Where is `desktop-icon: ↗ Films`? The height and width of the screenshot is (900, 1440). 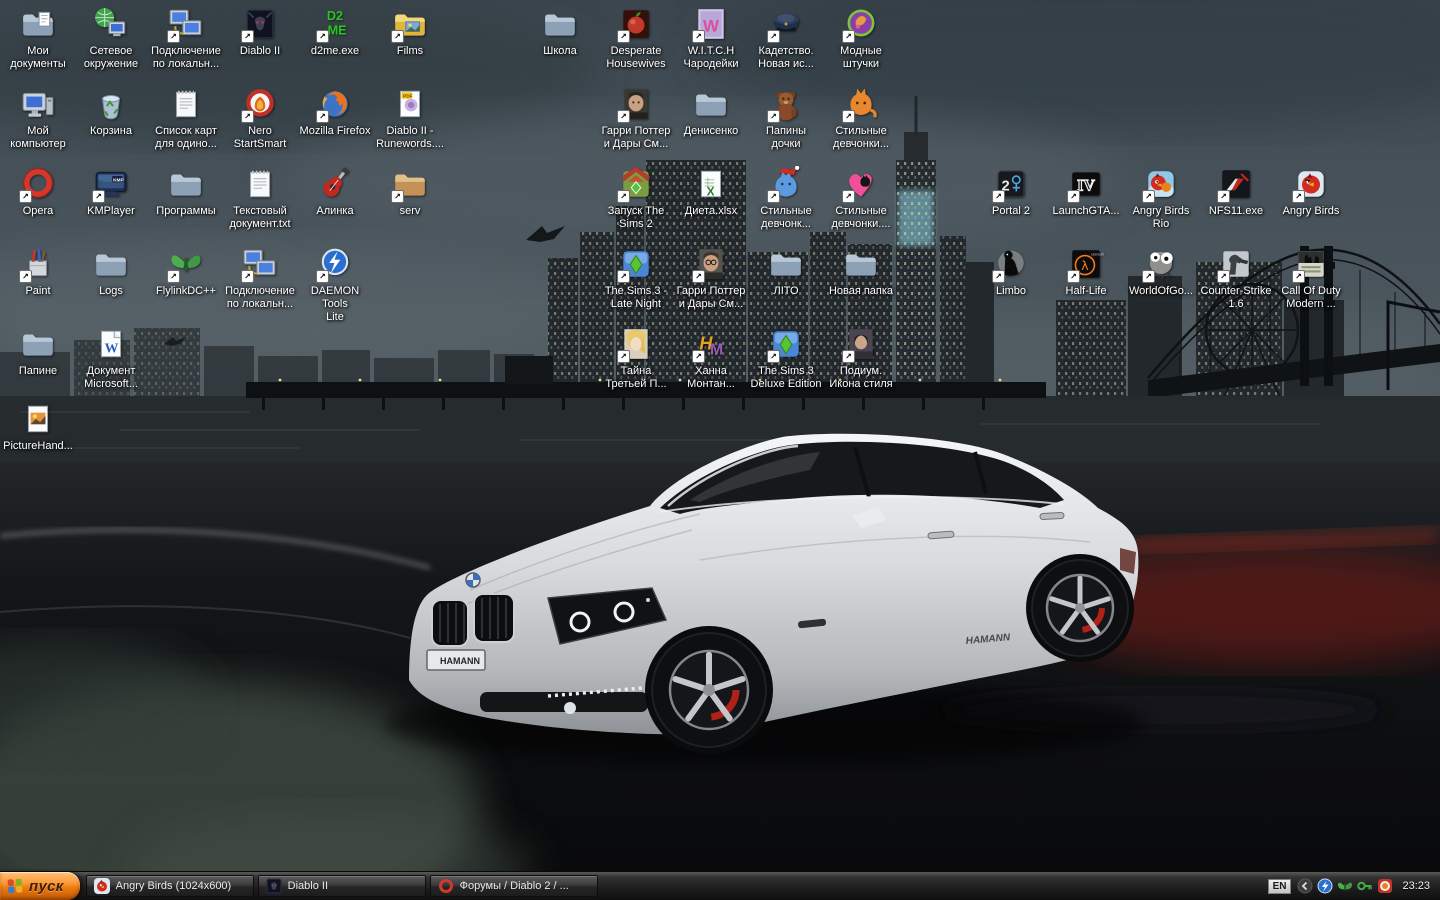
desktop-icon: ↗ Films is located at coordinates (410, 32).